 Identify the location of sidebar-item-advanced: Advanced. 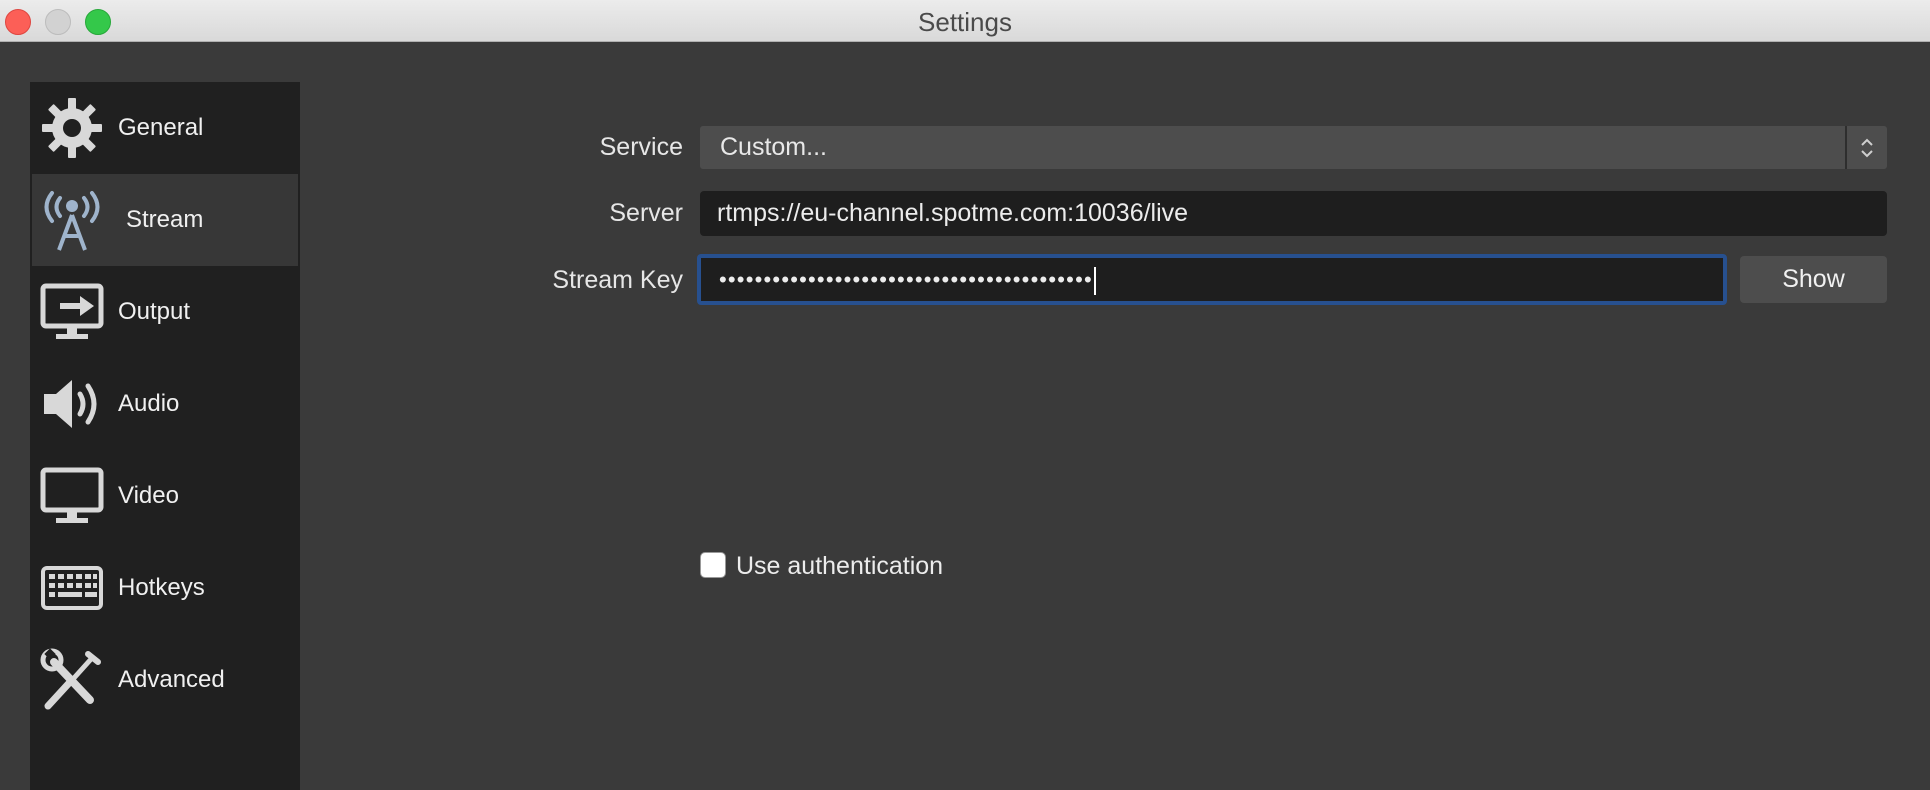
(165, 680).